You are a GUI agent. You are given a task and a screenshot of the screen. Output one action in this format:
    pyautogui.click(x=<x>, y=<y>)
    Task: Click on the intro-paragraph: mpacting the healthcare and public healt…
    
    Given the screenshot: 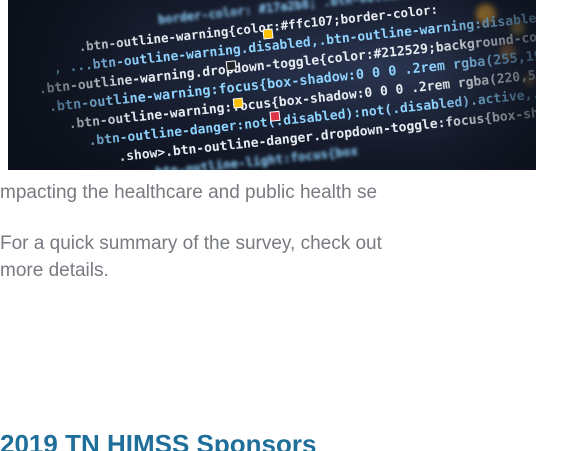 What is the action you would take?
    pyautogui.click(x=189, y=192)
    